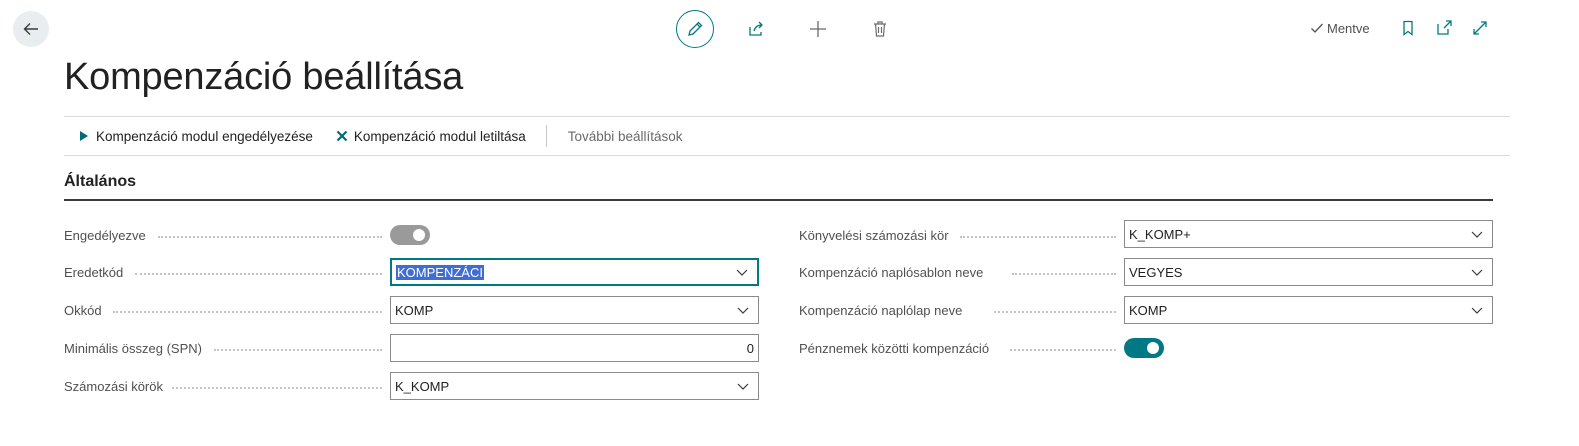  I want to click on expand-button, so click(1480, 28).